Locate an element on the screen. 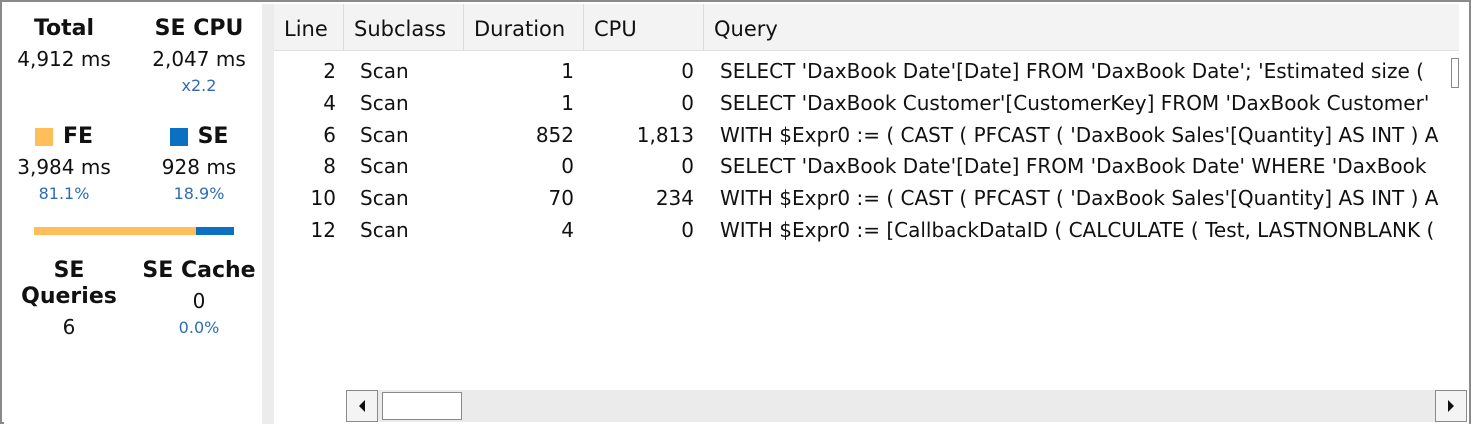 The height and width of the screenshot is (424, 1471). cell-duration: 4 is located at coordinates (567, 229).